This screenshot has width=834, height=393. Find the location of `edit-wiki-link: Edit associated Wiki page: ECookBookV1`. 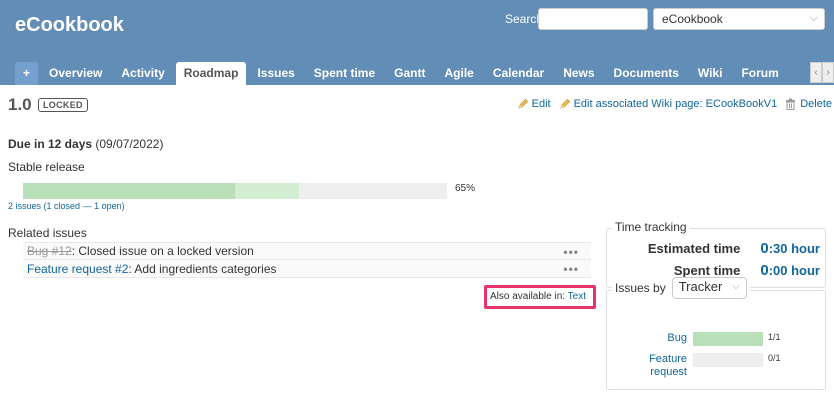

edit-wiki-link: Edit associated Wiki page: ECookBookV1 is located at coordinates (668, 104).